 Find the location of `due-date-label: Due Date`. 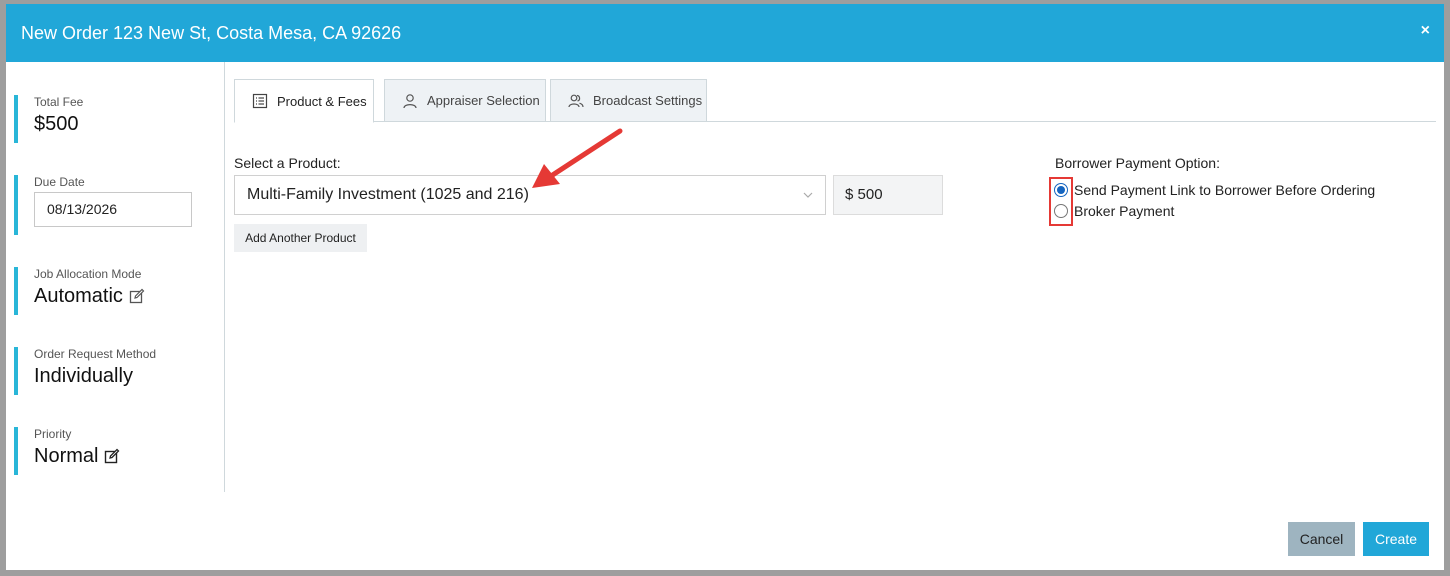

due-date-label: Due Date is located at coordinates (59, 182).